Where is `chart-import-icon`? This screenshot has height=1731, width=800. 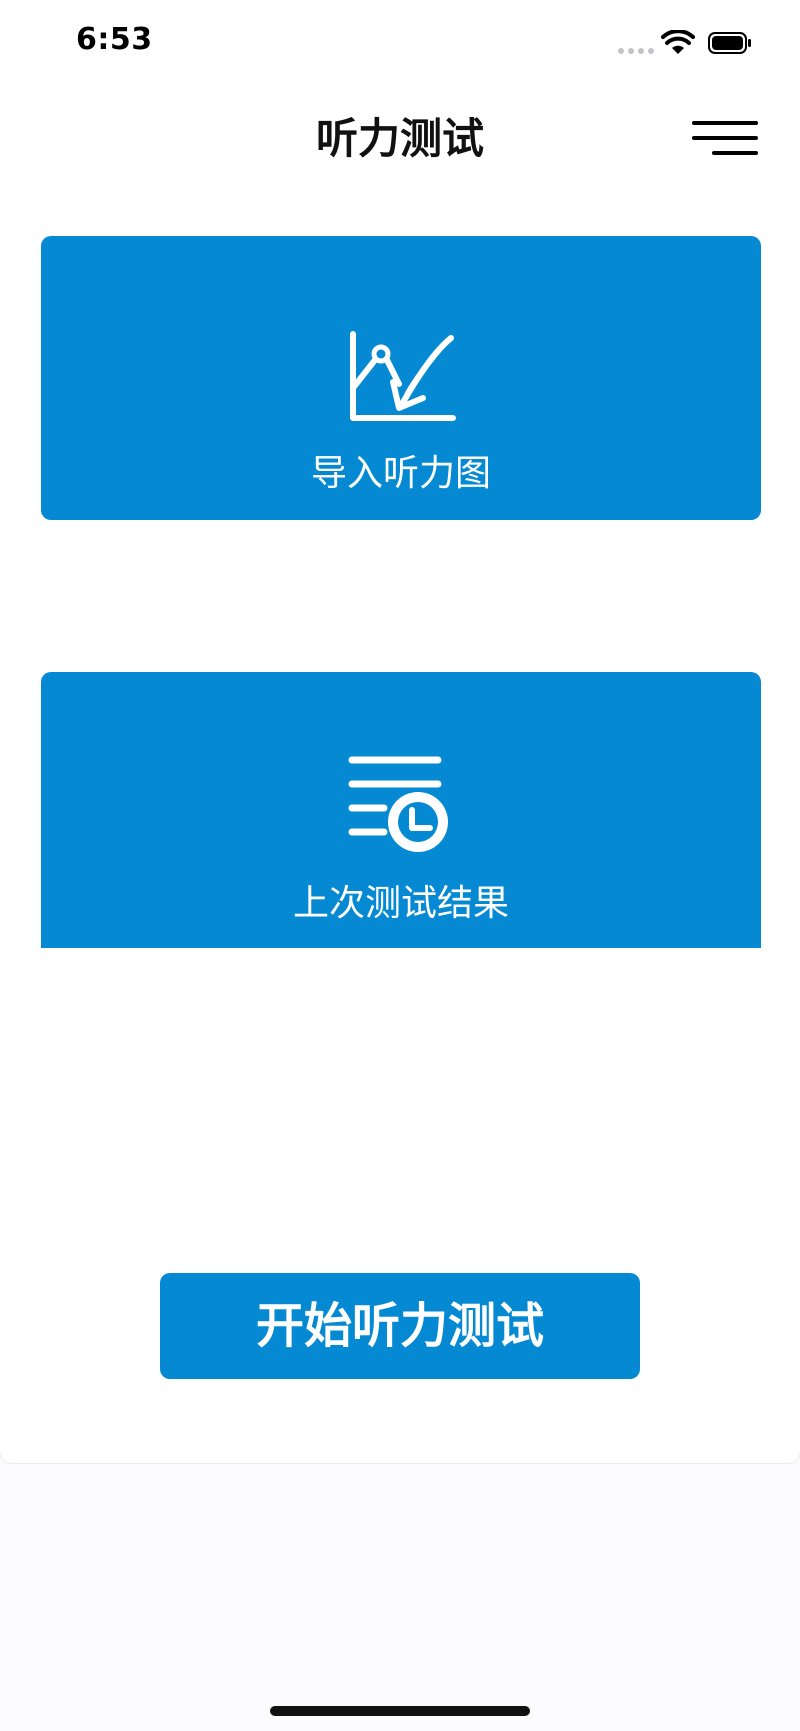
chart-import-icon is located at coordinates (403, 376).